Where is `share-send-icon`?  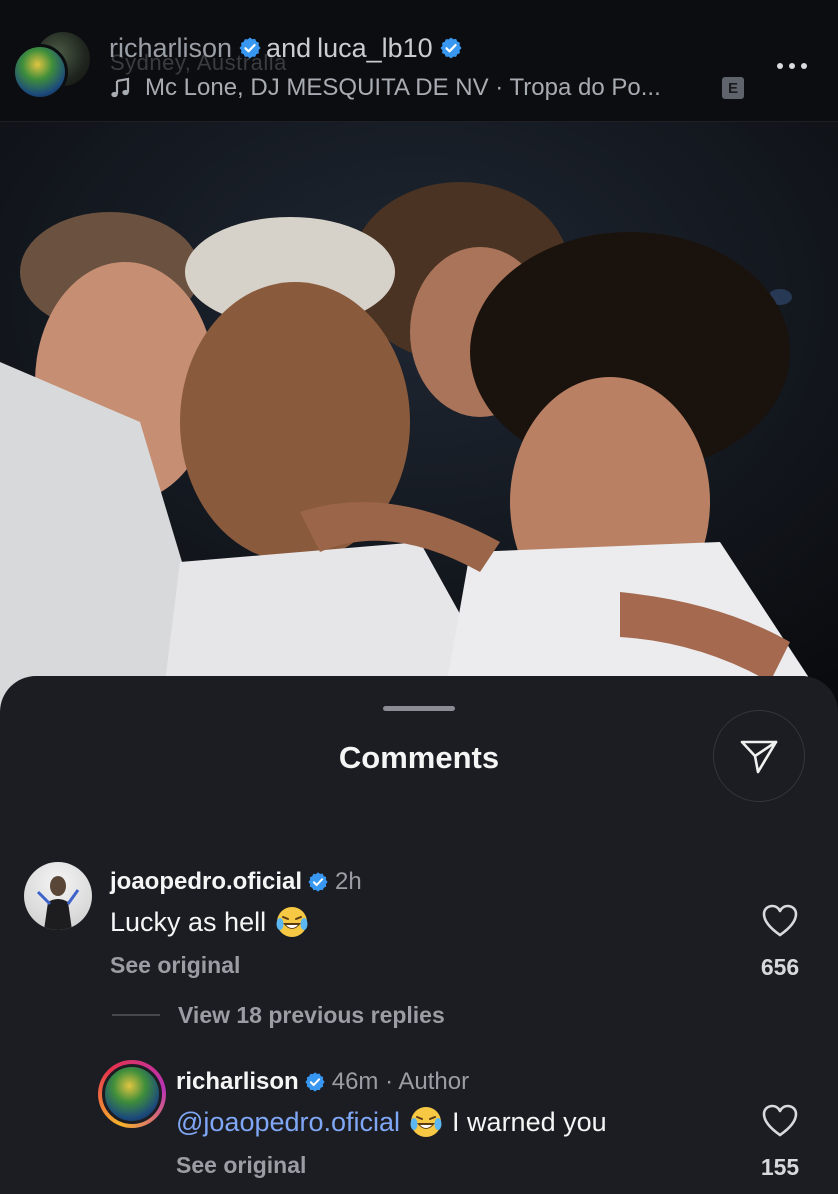
share-send-icon is located at coordinates (759, 757).